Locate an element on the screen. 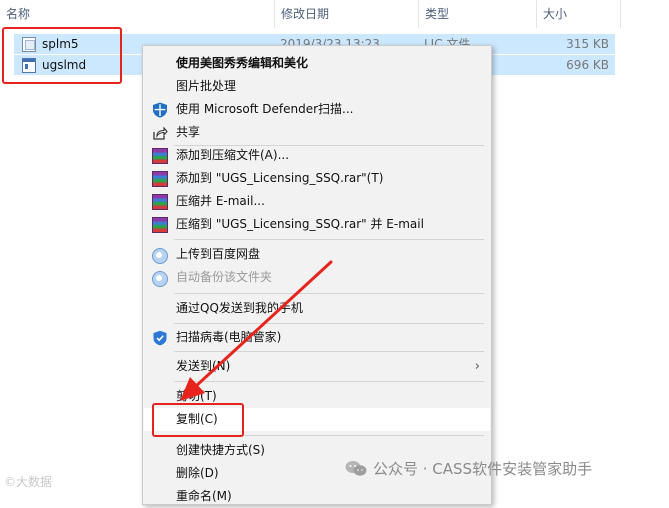  column-divider is located at coordinates (620, 14).